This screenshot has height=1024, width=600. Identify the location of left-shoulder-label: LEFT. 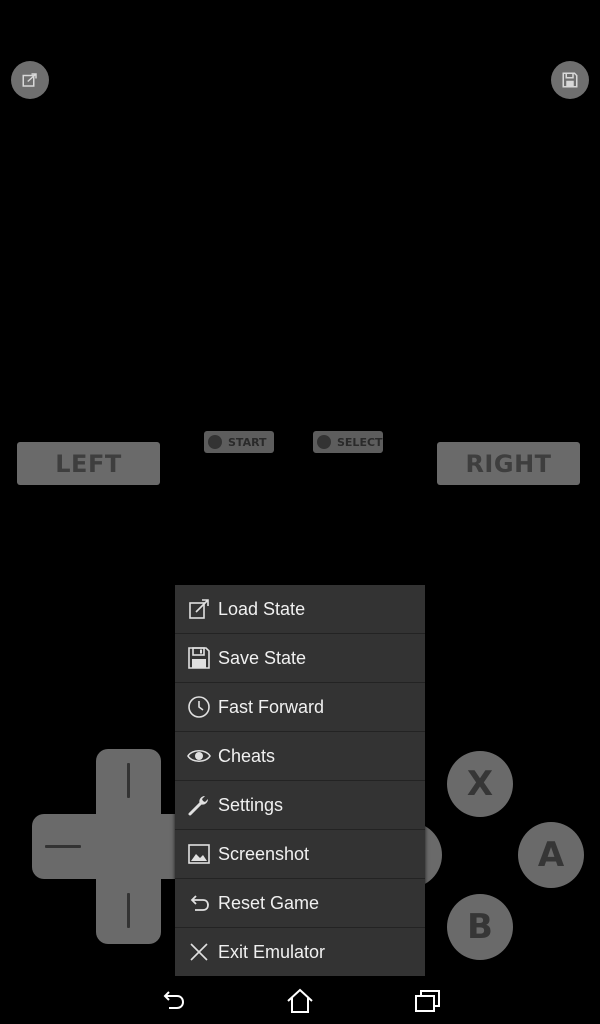
(88, 463).